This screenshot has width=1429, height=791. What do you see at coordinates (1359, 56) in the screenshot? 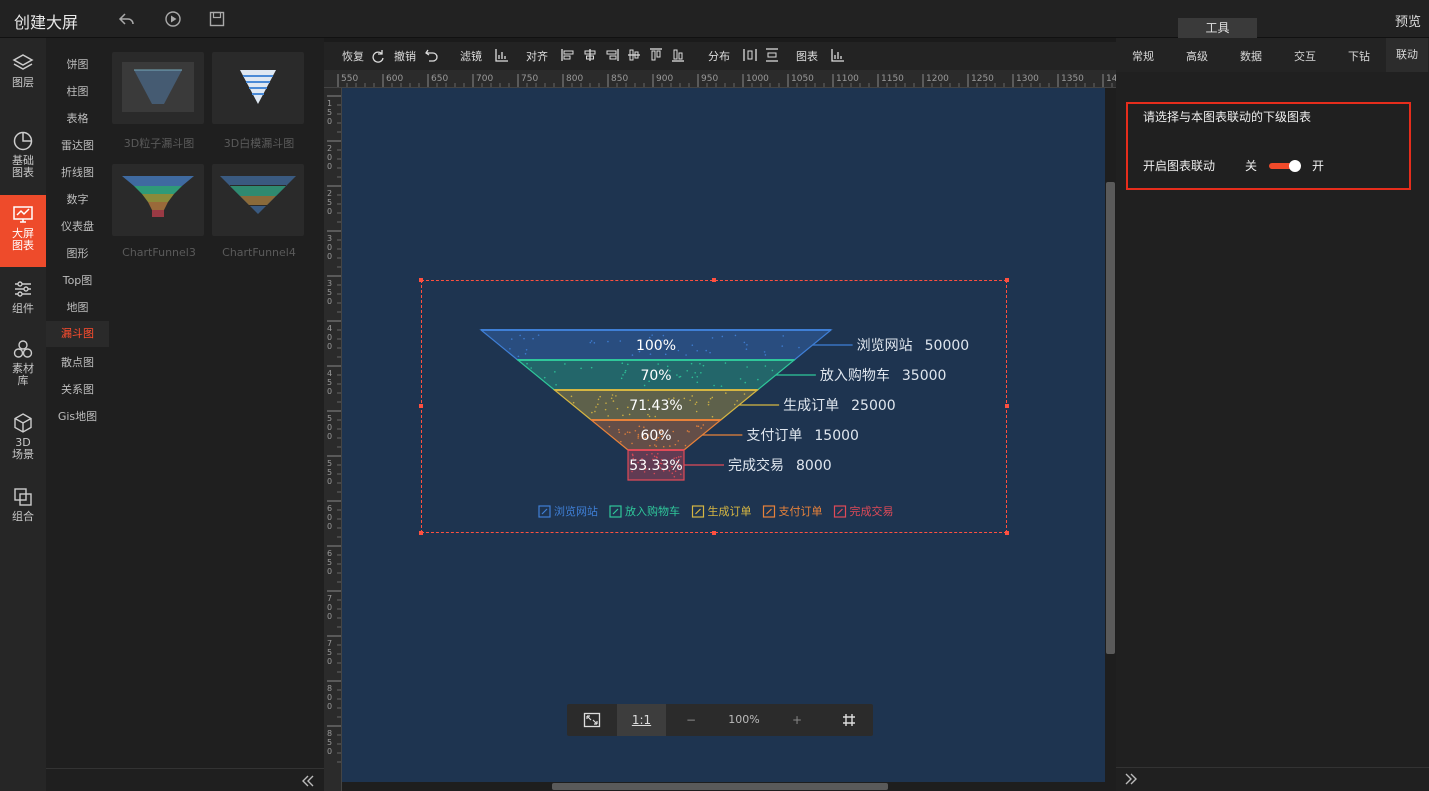
I see `tab-drilldown: 下钻` at bounding box center [1359, 56].